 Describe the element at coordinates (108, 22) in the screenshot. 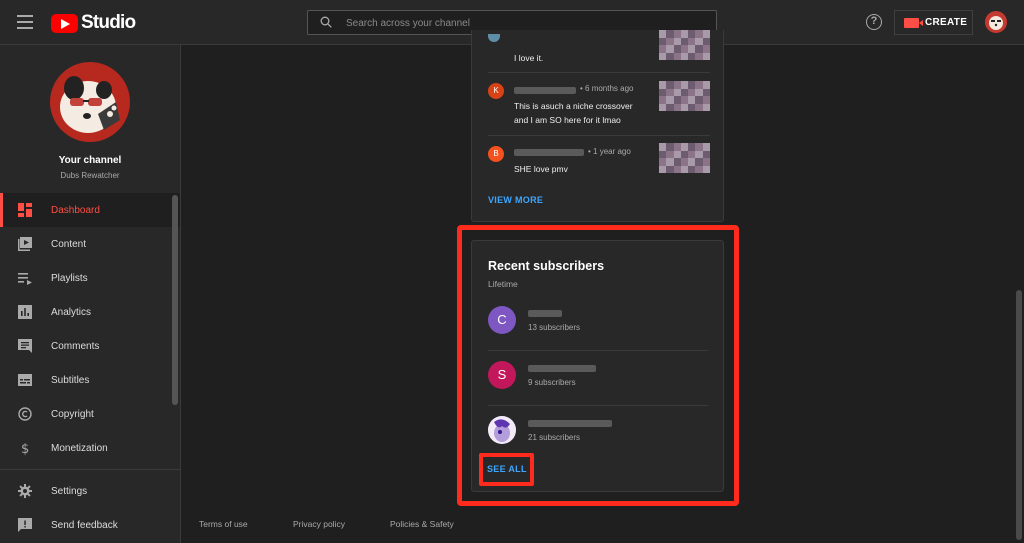

I see `logo-text: Studio` at that location.